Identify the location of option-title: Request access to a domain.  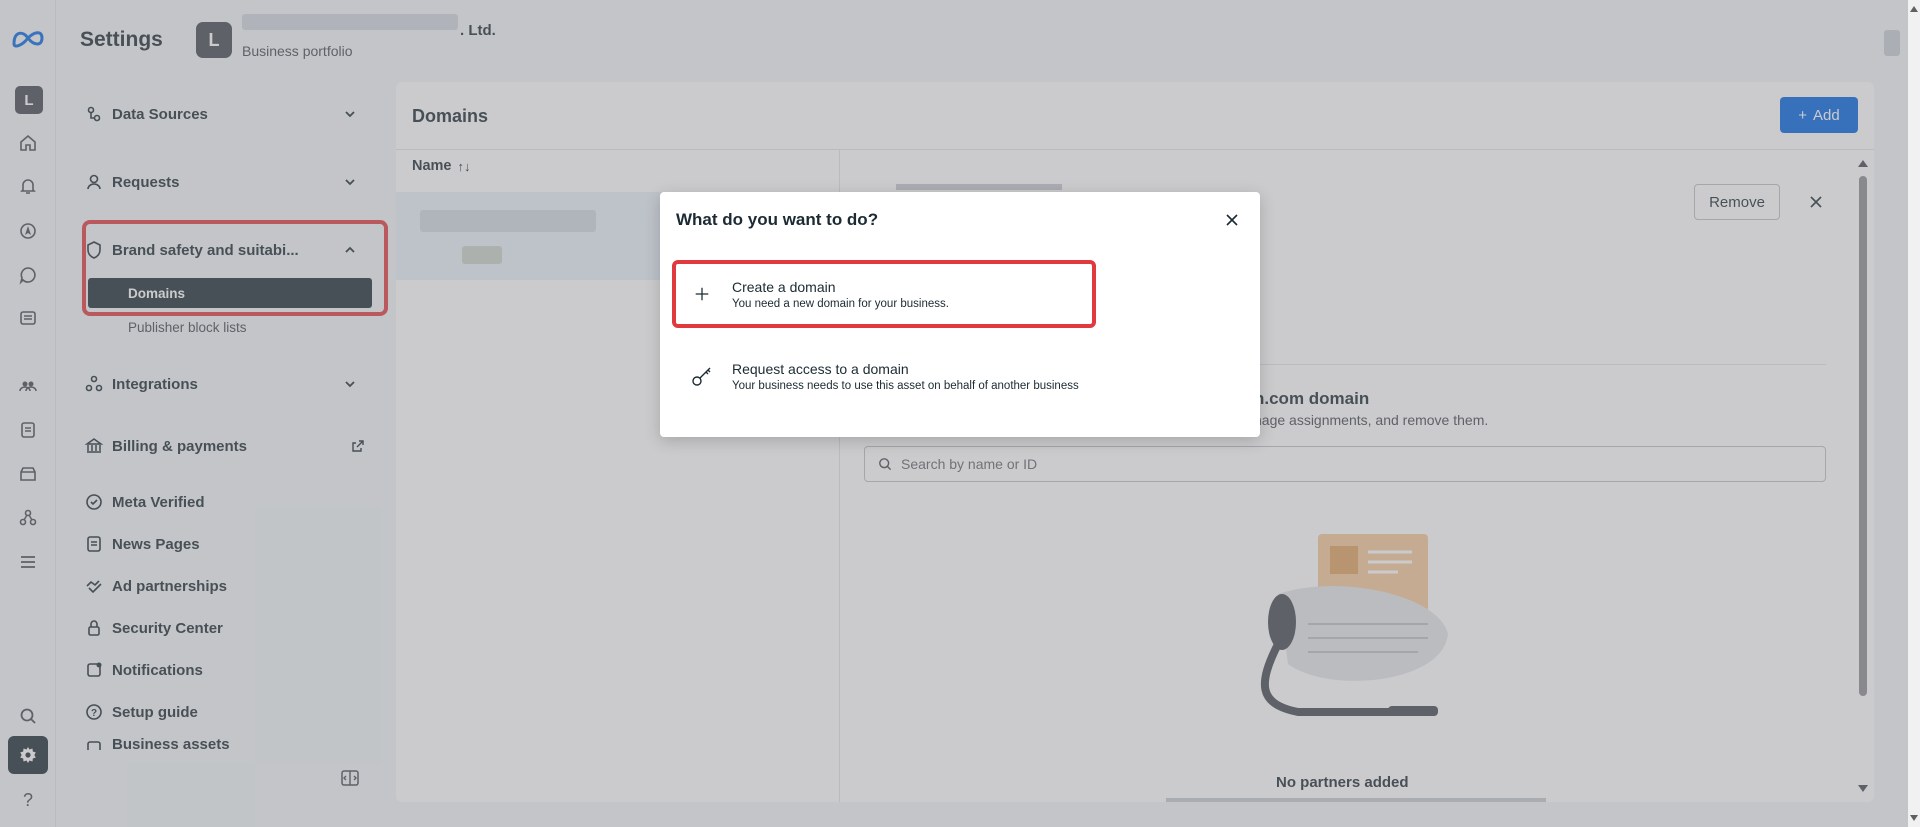
(820, 368).